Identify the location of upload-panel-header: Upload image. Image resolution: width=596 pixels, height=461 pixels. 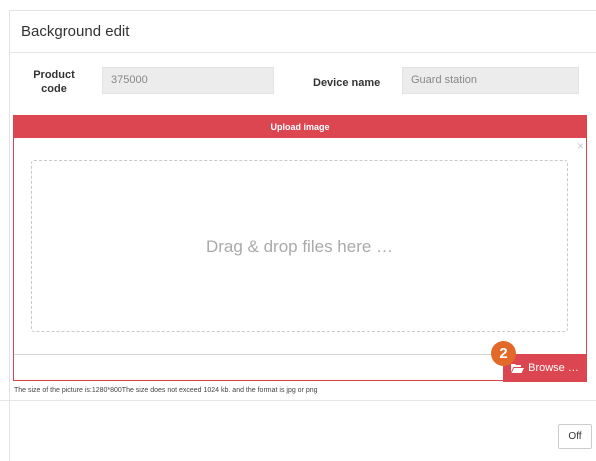
(300, 127).